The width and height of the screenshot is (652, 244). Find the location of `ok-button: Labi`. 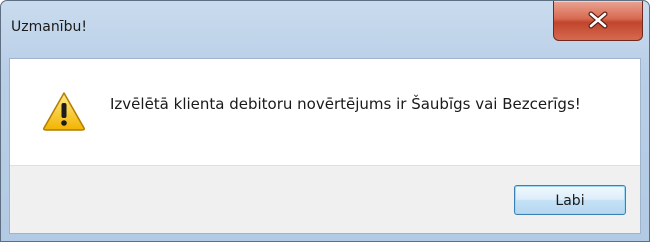

ok-button: Labi is located at coordinates (570, 200).